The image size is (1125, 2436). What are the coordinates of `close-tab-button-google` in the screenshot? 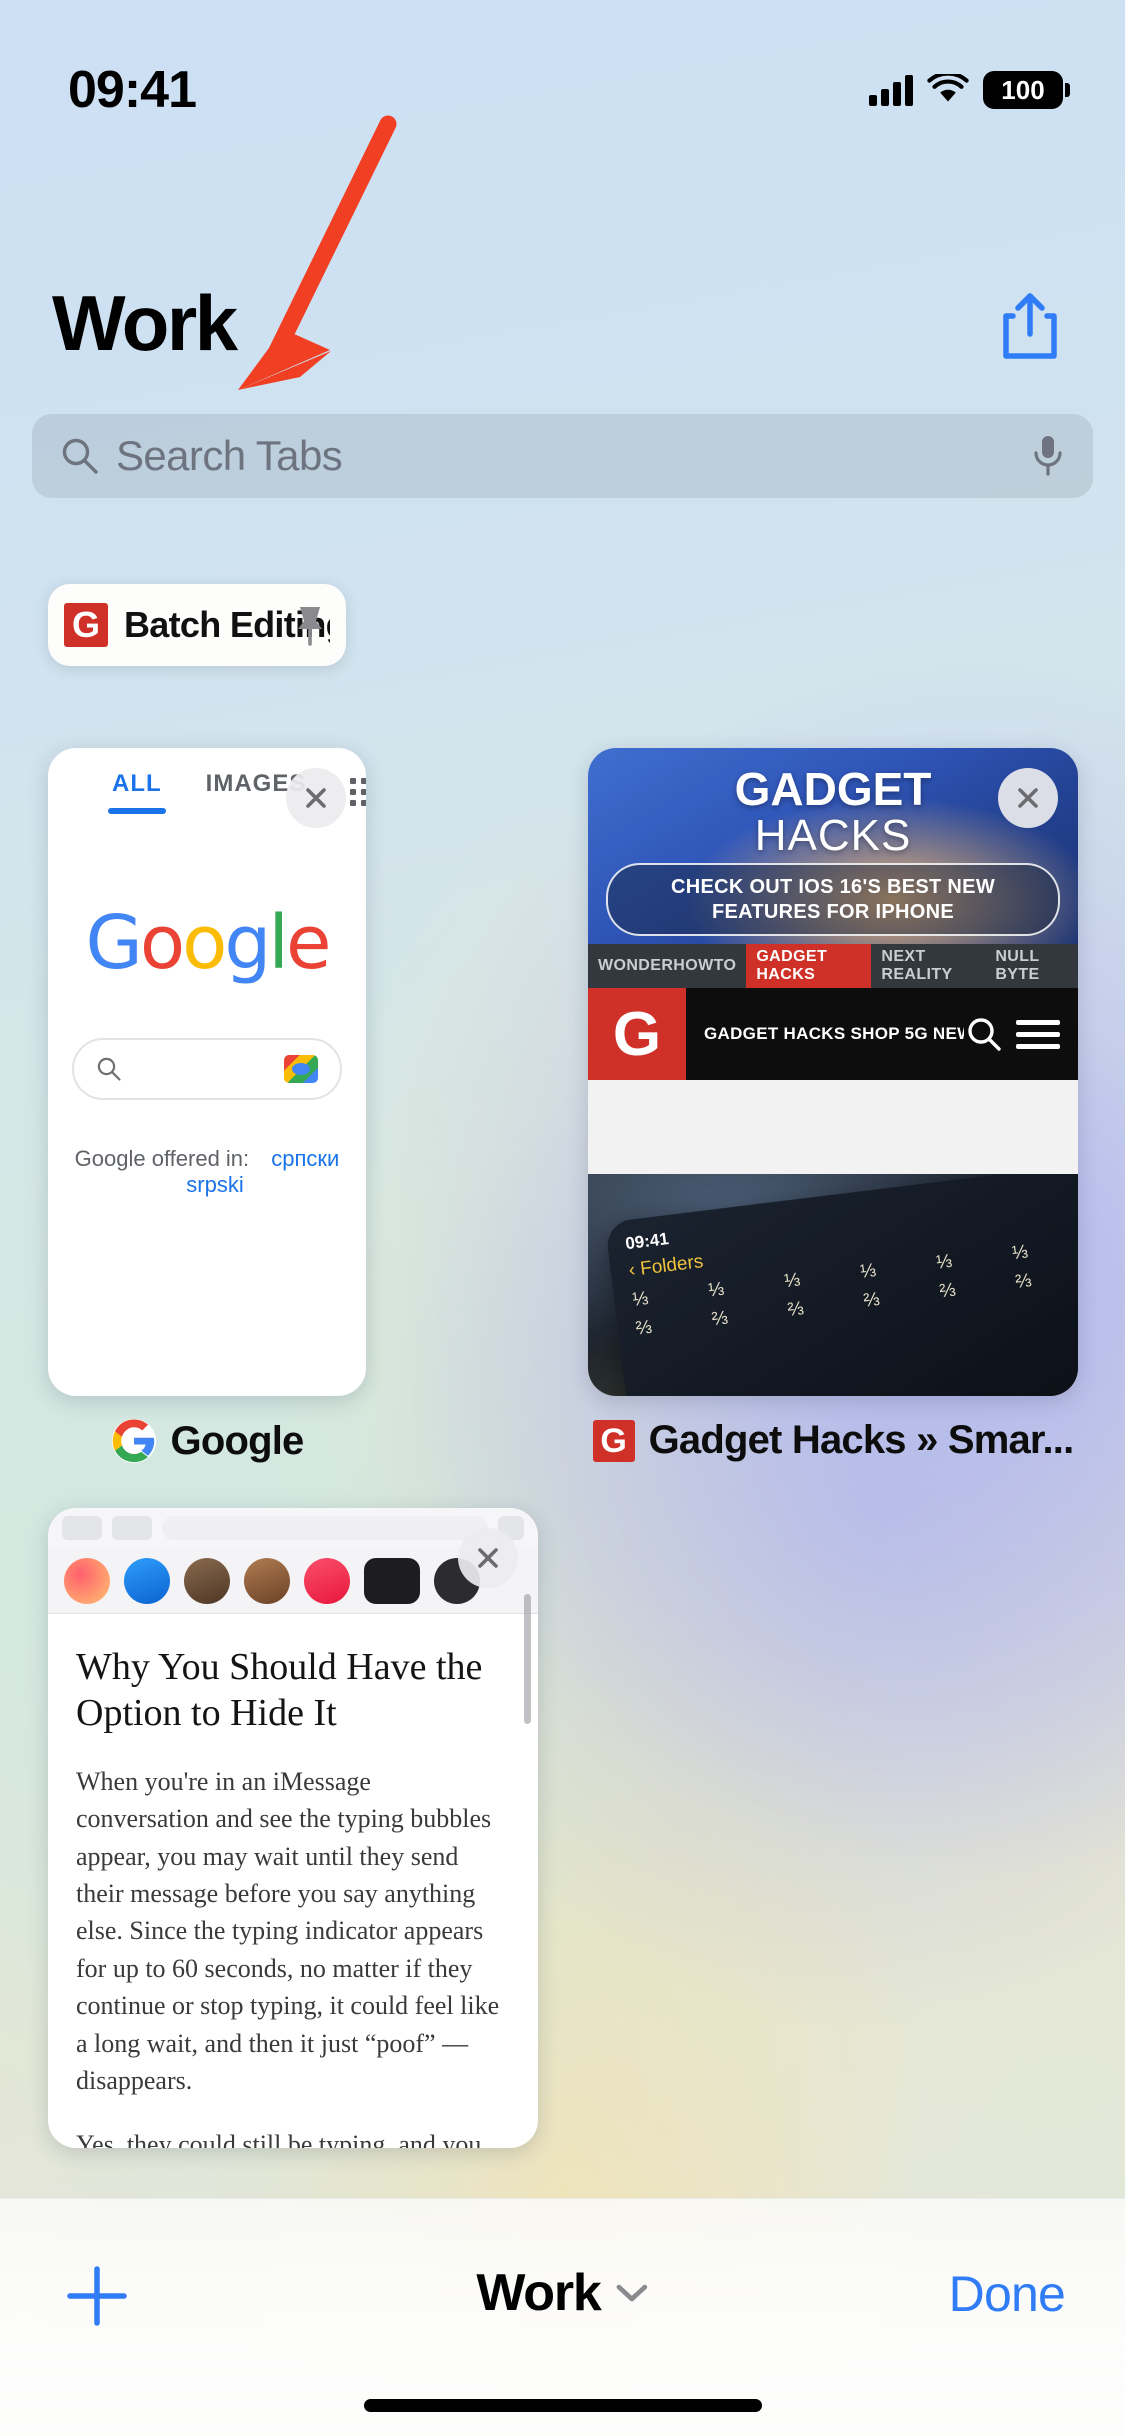 It's located at (316, 798).